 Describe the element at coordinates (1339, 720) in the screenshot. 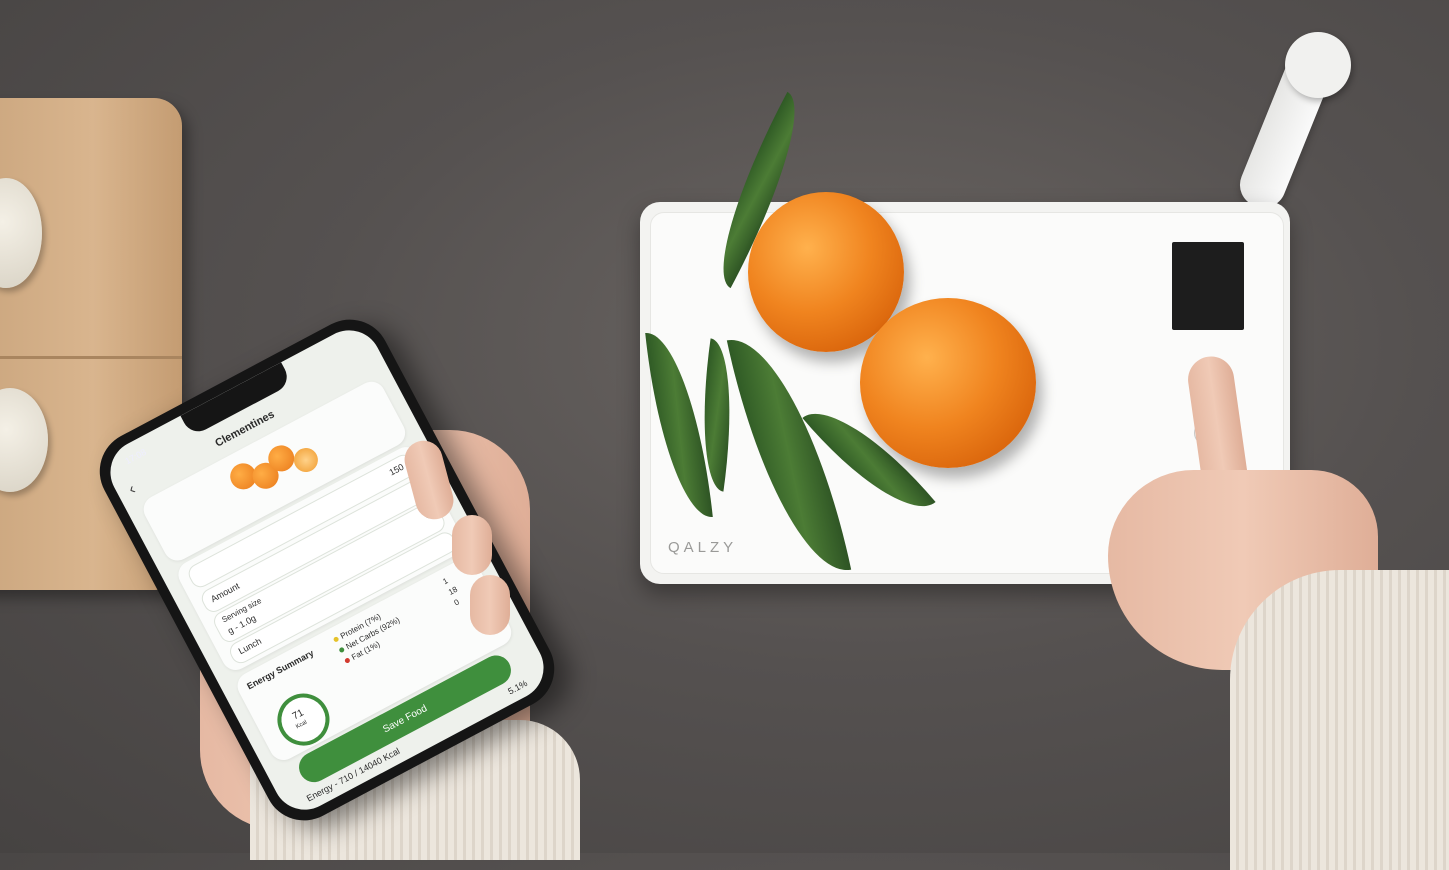

I see `right-sleeve` at that location.